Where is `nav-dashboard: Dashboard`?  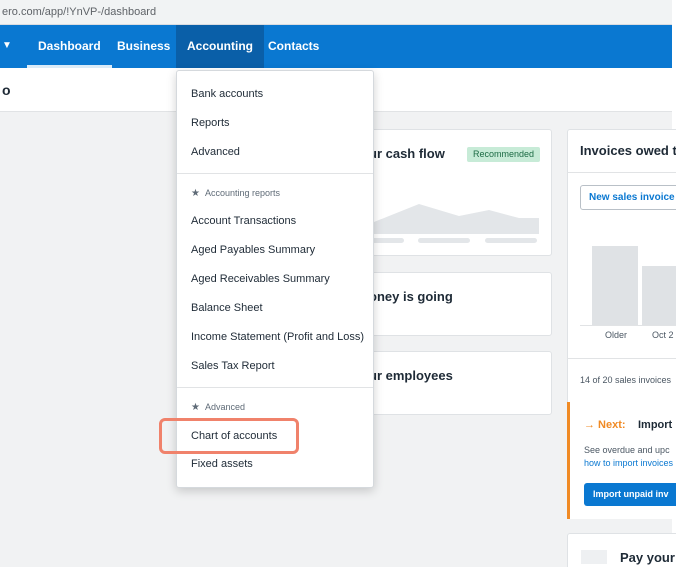 nav-dashboard: Dashboard is located at coordinates (69, 46).